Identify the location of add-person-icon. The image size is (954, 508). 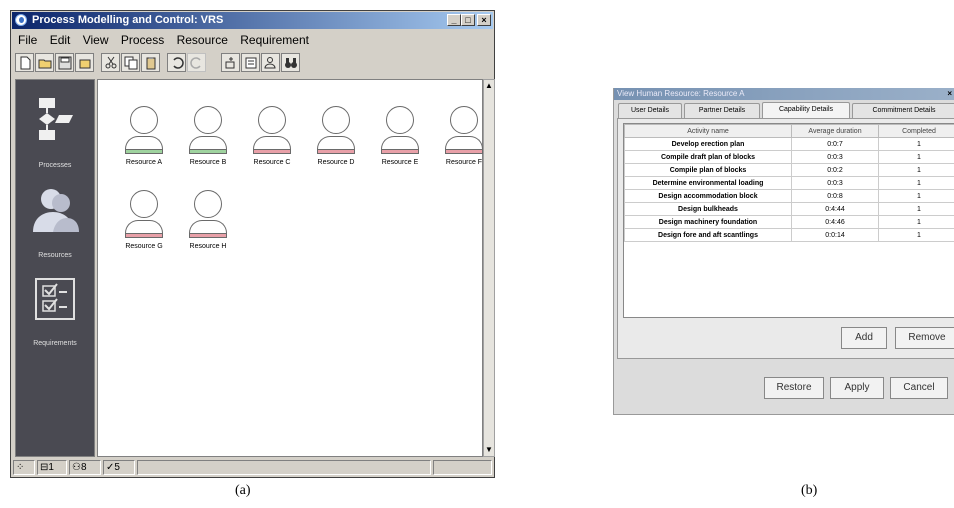
(270, 63).